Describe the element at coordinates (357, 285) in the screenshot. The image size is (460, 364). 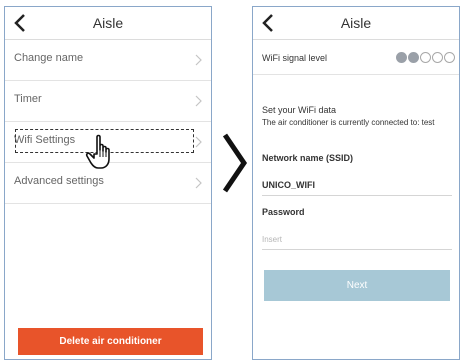
I see `next-button: Next` at that location.